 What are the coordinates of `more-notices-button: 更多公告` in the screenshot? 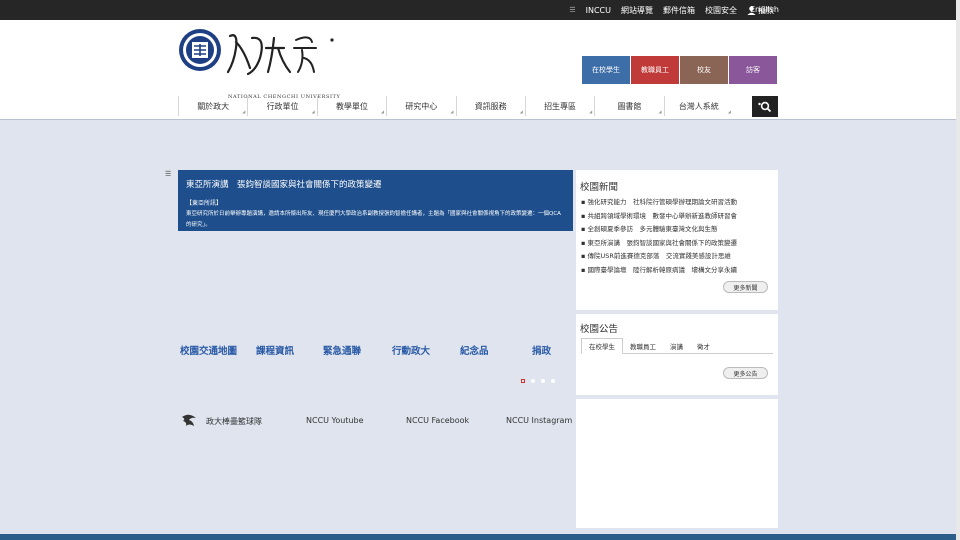 It's located at (745, 373).